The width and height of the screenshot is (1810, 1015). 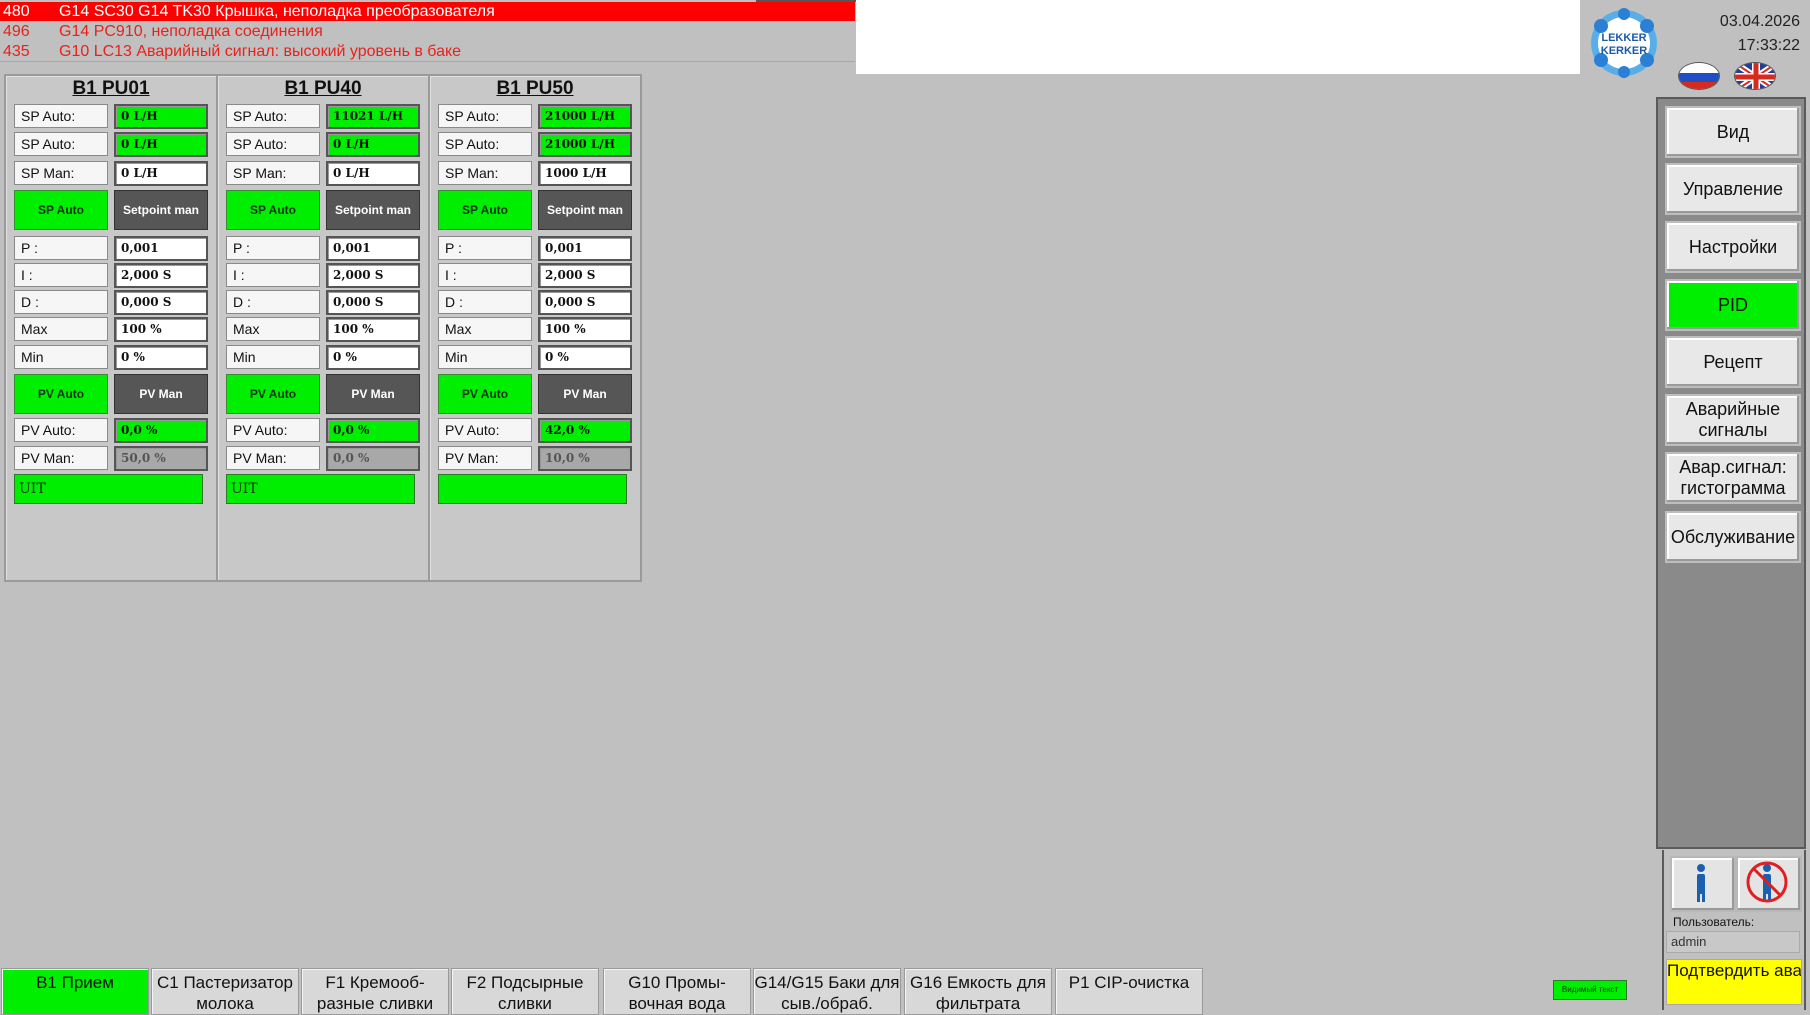 I want to click on user-label: Пользователь:, so click(x=1714, y=922).